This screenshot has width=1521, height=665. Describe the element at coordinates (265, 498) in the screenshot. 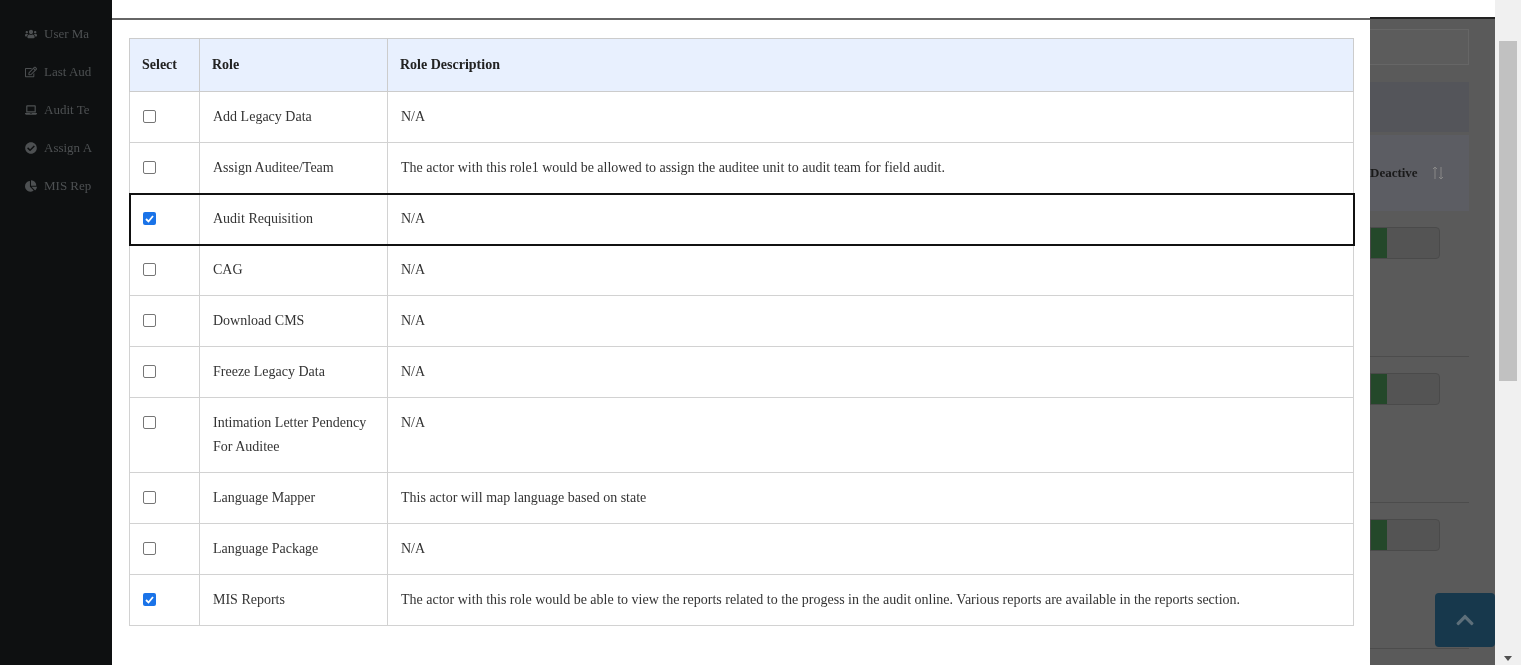

I see `role-name: Language Mapper` at that location.